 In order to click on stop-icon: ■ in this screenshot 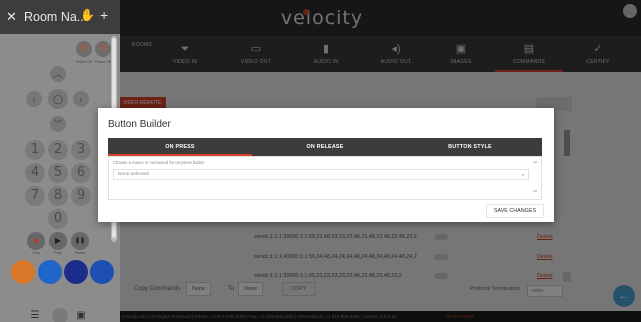, I will do `click(36, 240)`.